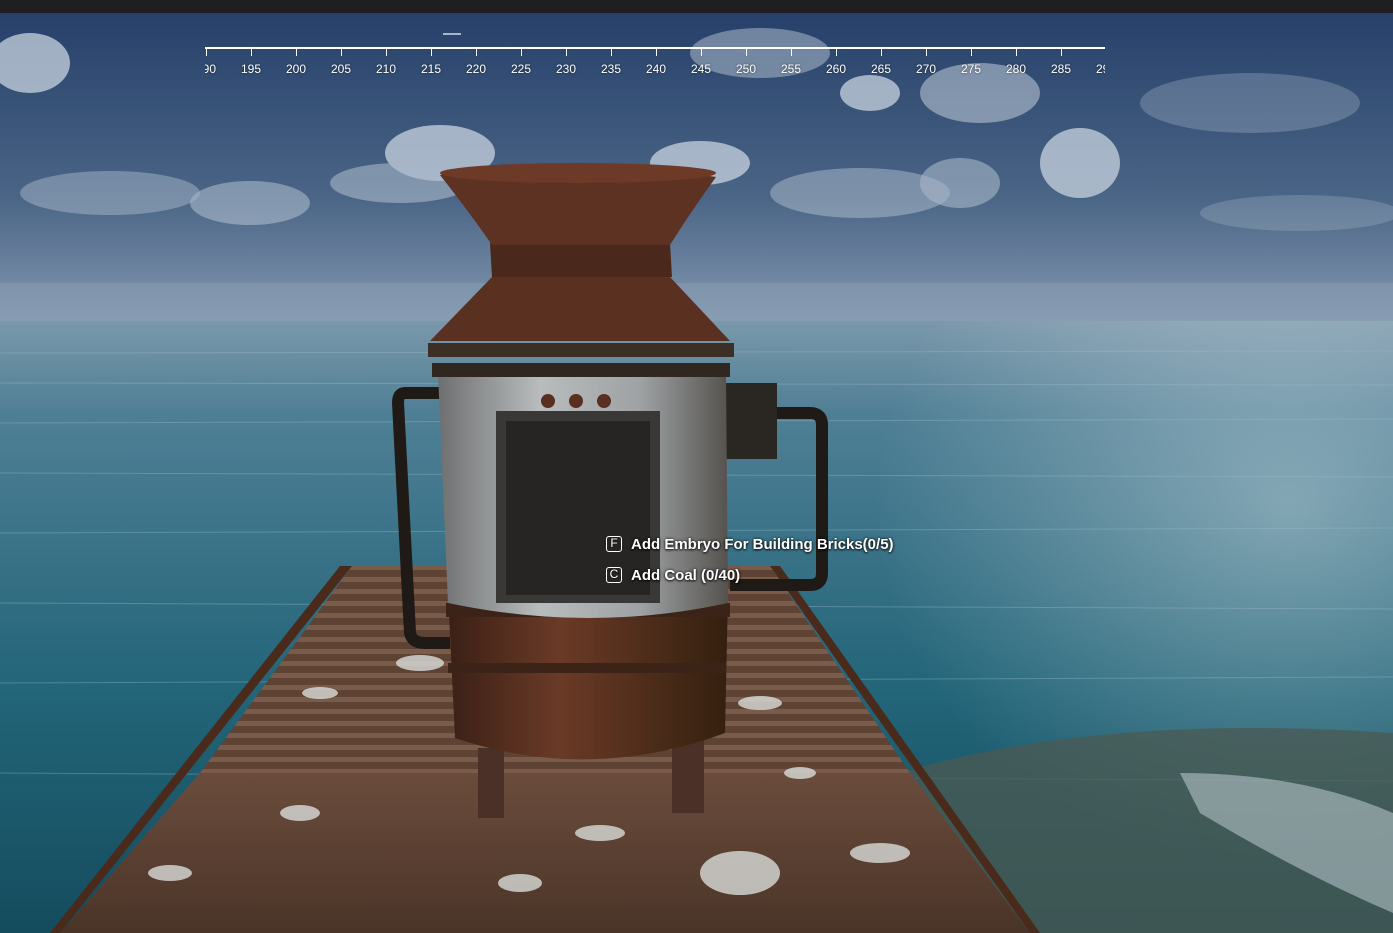  I want to click on compass-heading-label: 230, so click(566, 69).